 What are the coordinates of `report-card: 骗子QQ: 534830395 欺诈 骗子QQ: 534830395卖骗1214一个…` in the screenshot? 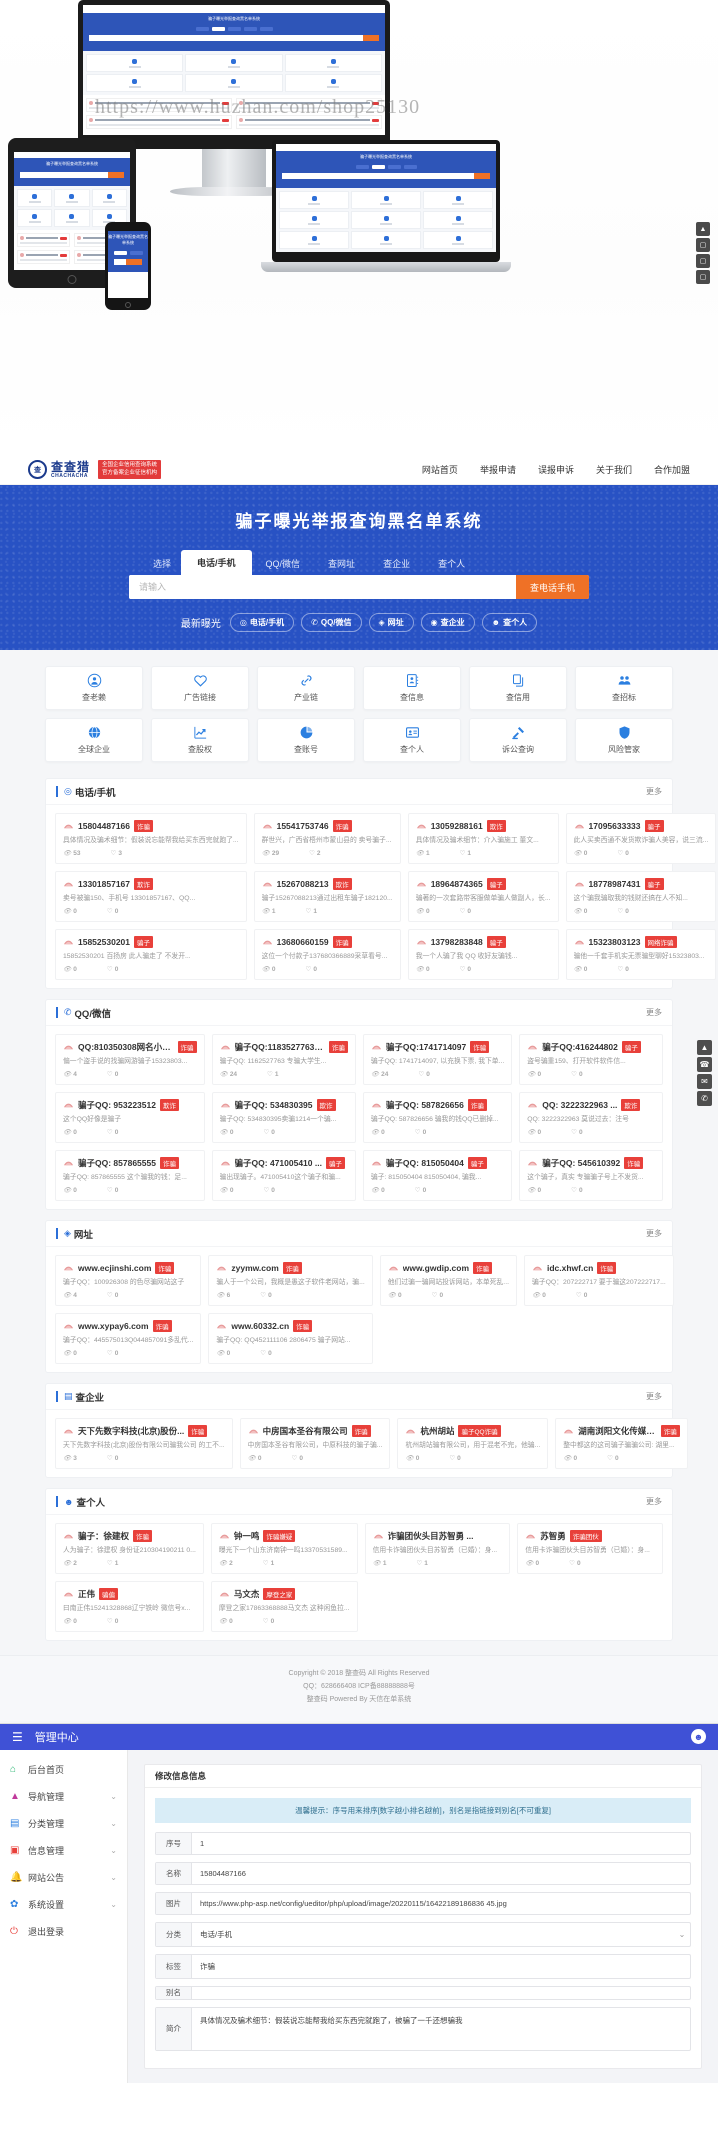 It's located at (283, 1117).